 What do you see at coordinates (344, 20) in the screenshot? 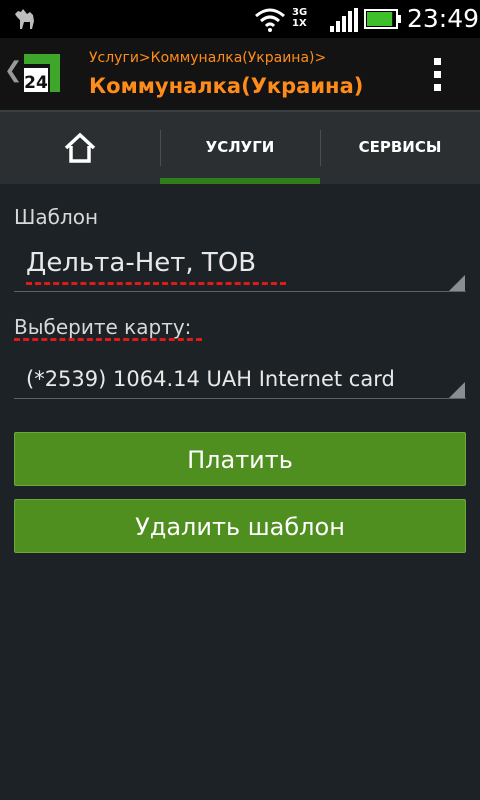
I see `signal-icon` at bounding box center [344, 20].